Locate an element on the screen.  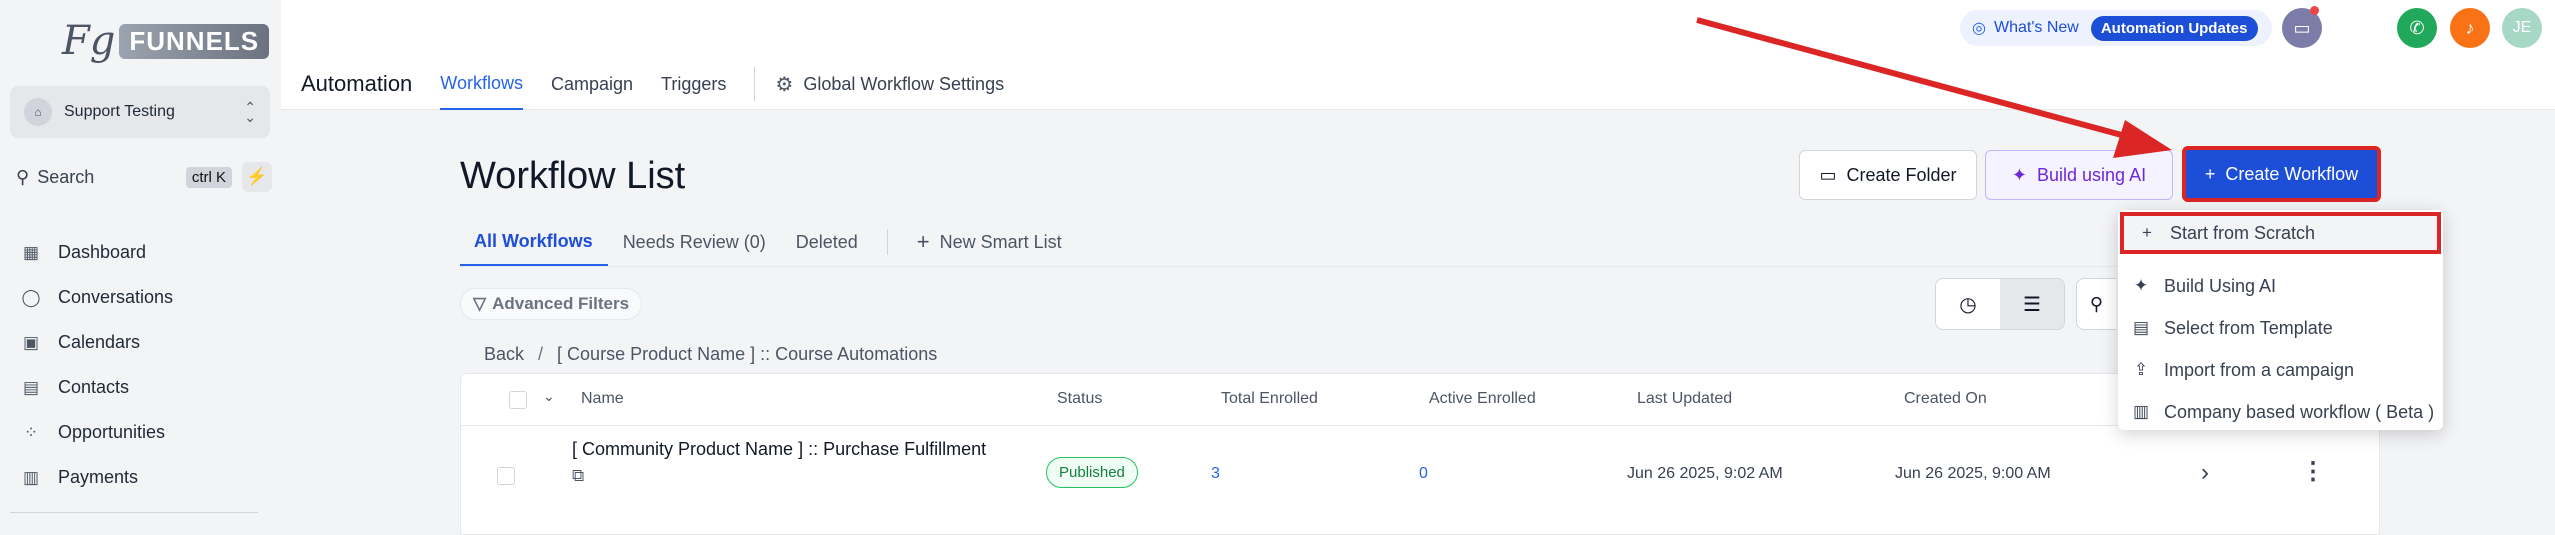
create-folder-button: ▭ Create Folder is located at coordinates (1888, 175).